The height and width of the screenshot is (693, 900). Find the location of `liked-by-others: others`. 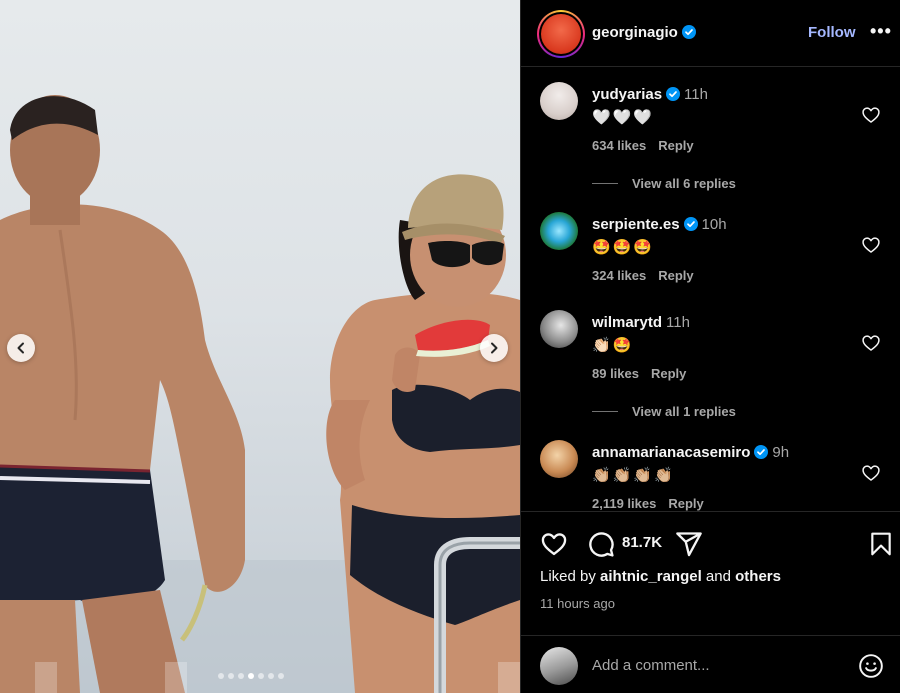

liked-by-others: others is located at coordinates (758, 576).